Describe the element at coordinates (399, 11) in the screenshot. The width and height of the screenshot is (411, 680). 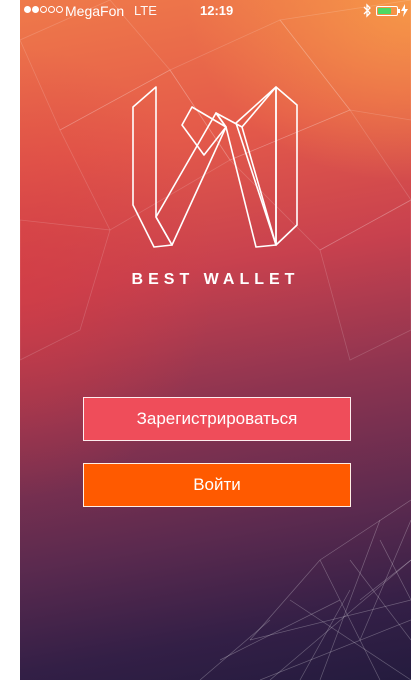
I see `battery-tip` at that location.